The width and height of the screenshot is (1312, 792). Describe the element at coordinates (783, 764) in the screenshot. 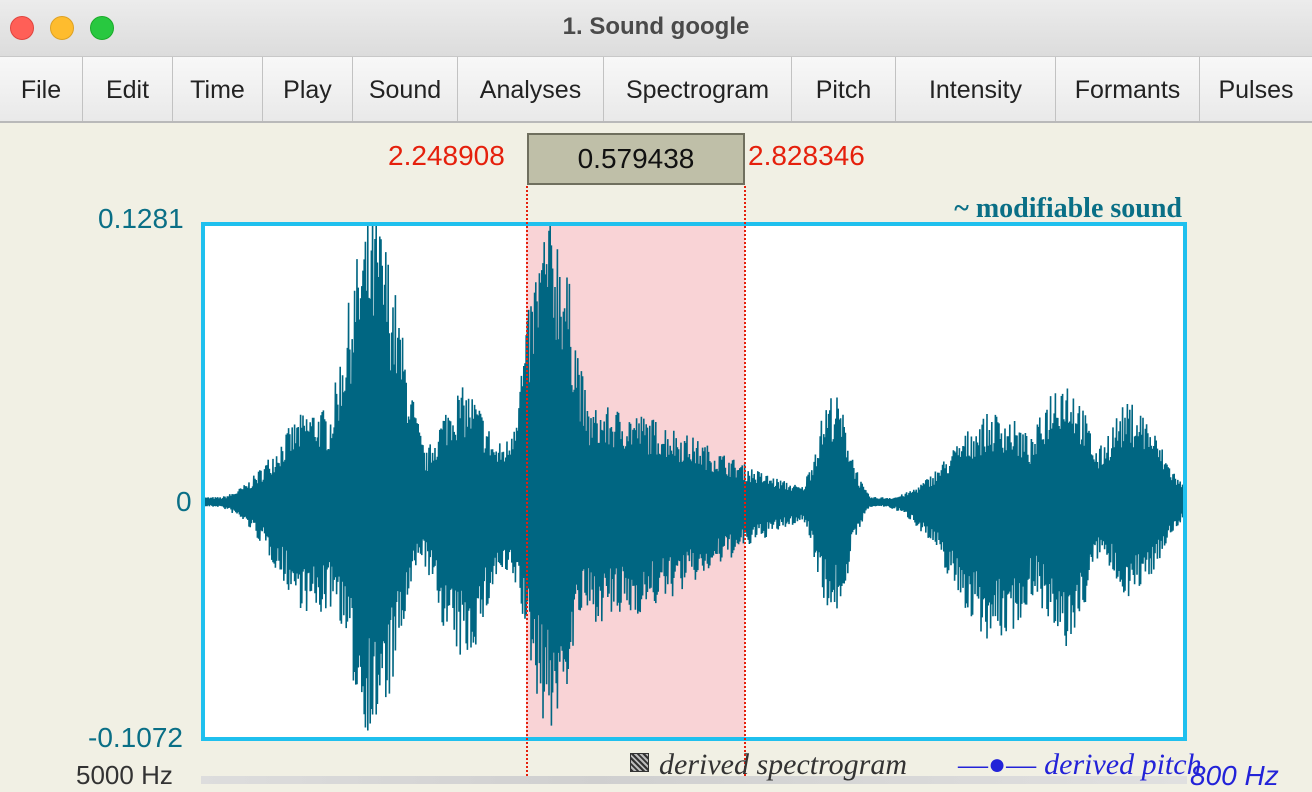

I see `spectrogram-legend-text: derived spectrogram` at that location.